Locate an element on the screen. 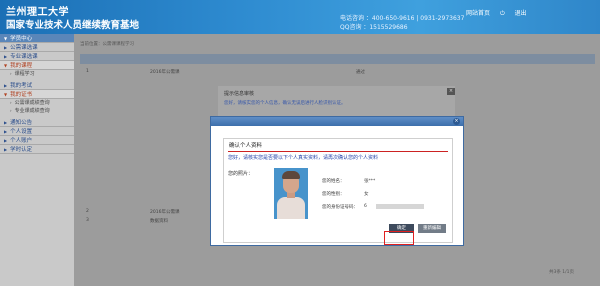 This screenshot has width=600, height=286. sidebar-item-settings: ▶ 个人设置 is located at coordinates (37, 131).